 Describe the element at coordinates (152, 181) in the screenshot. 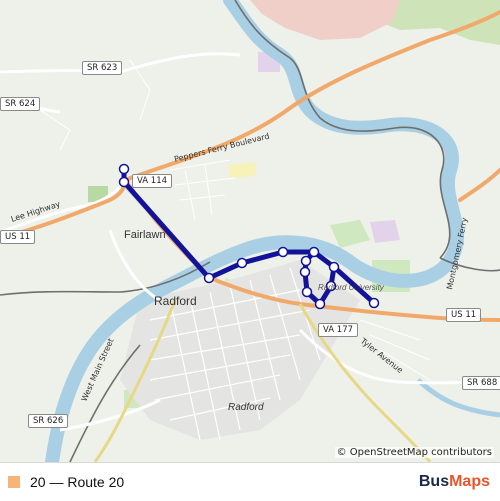

I see `shield-va114: VA 114` at that location.